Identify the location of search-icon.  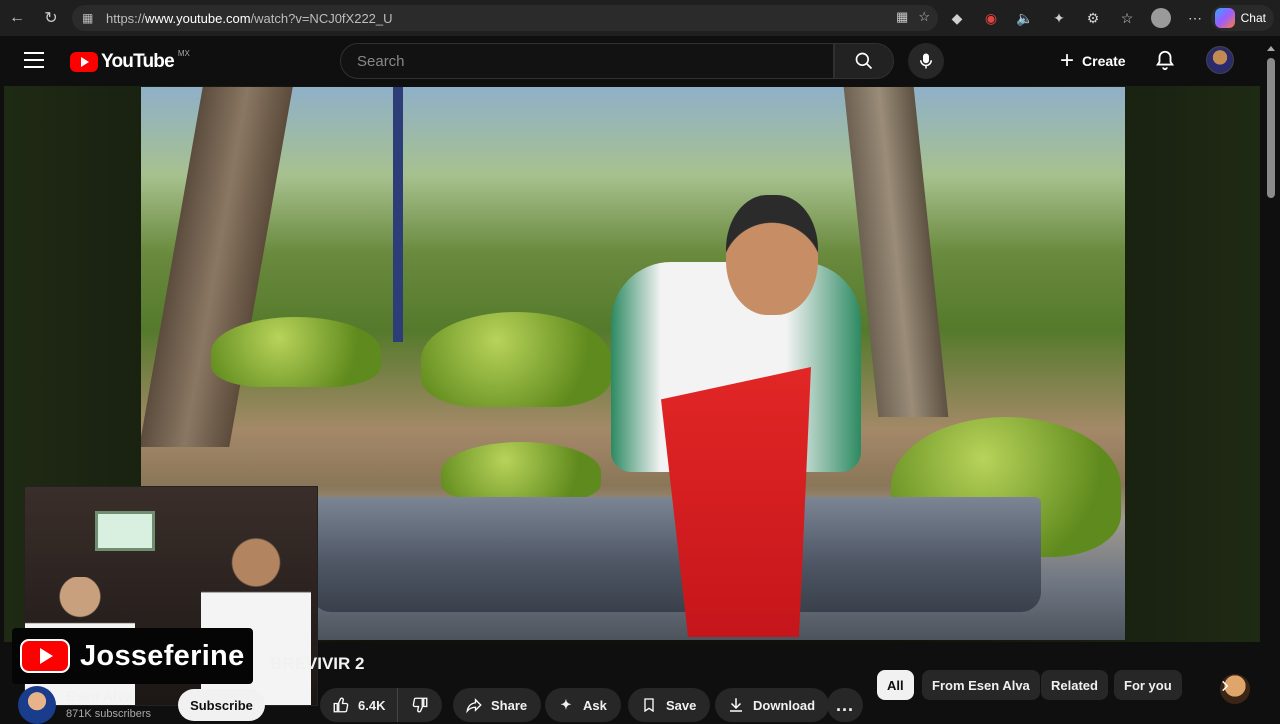
(864, 61).